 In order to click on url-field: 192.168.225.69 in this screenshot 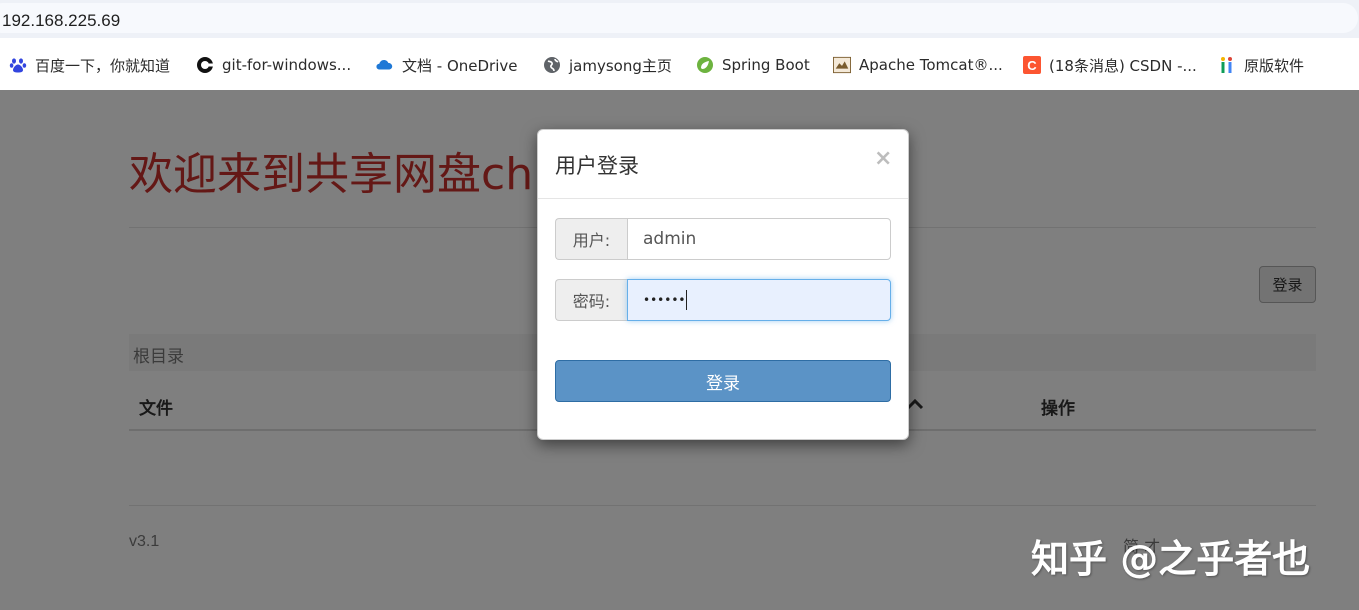, I will do `click(679, 18)`.